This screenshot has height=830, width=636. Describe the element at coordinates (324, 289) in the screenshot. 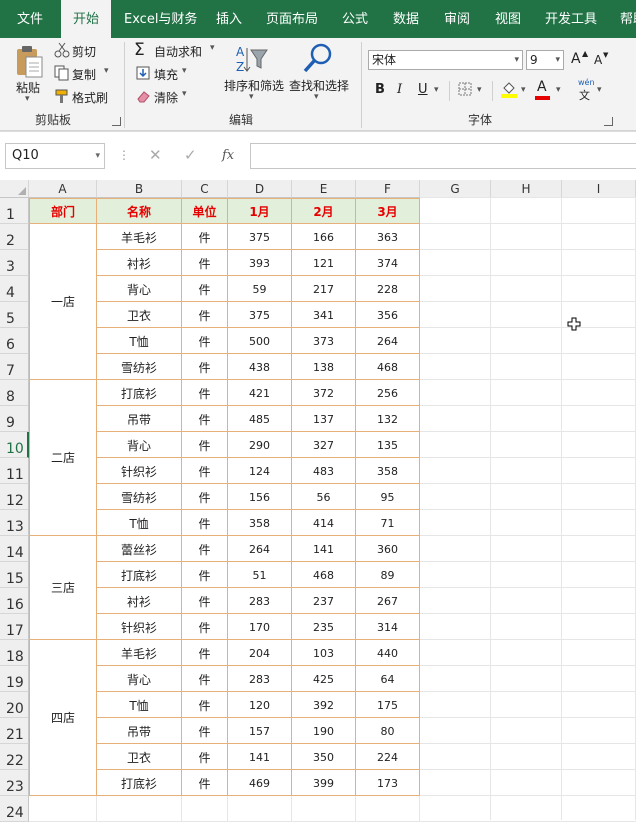

I see `table-cell: 217` at that location.